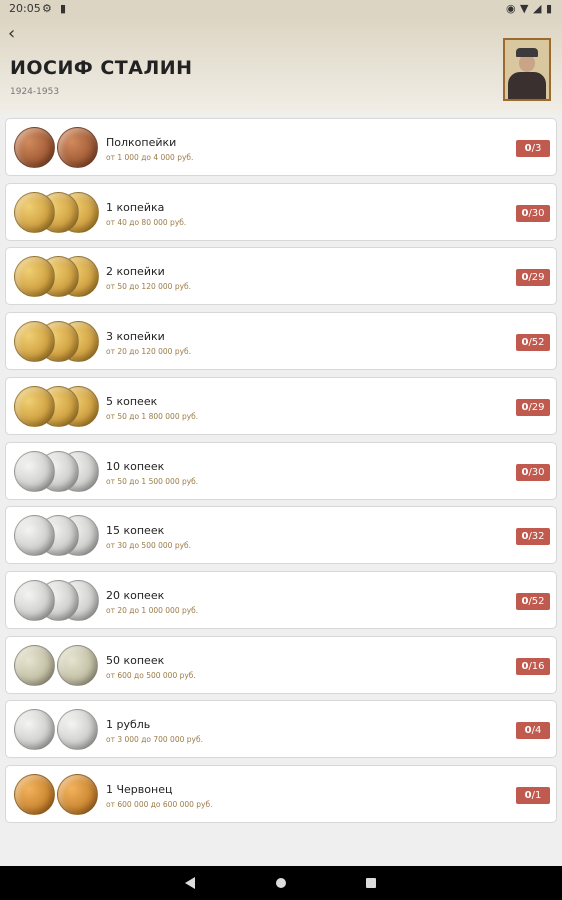  I want to click on location-icon: ◉, so click(511, 8).